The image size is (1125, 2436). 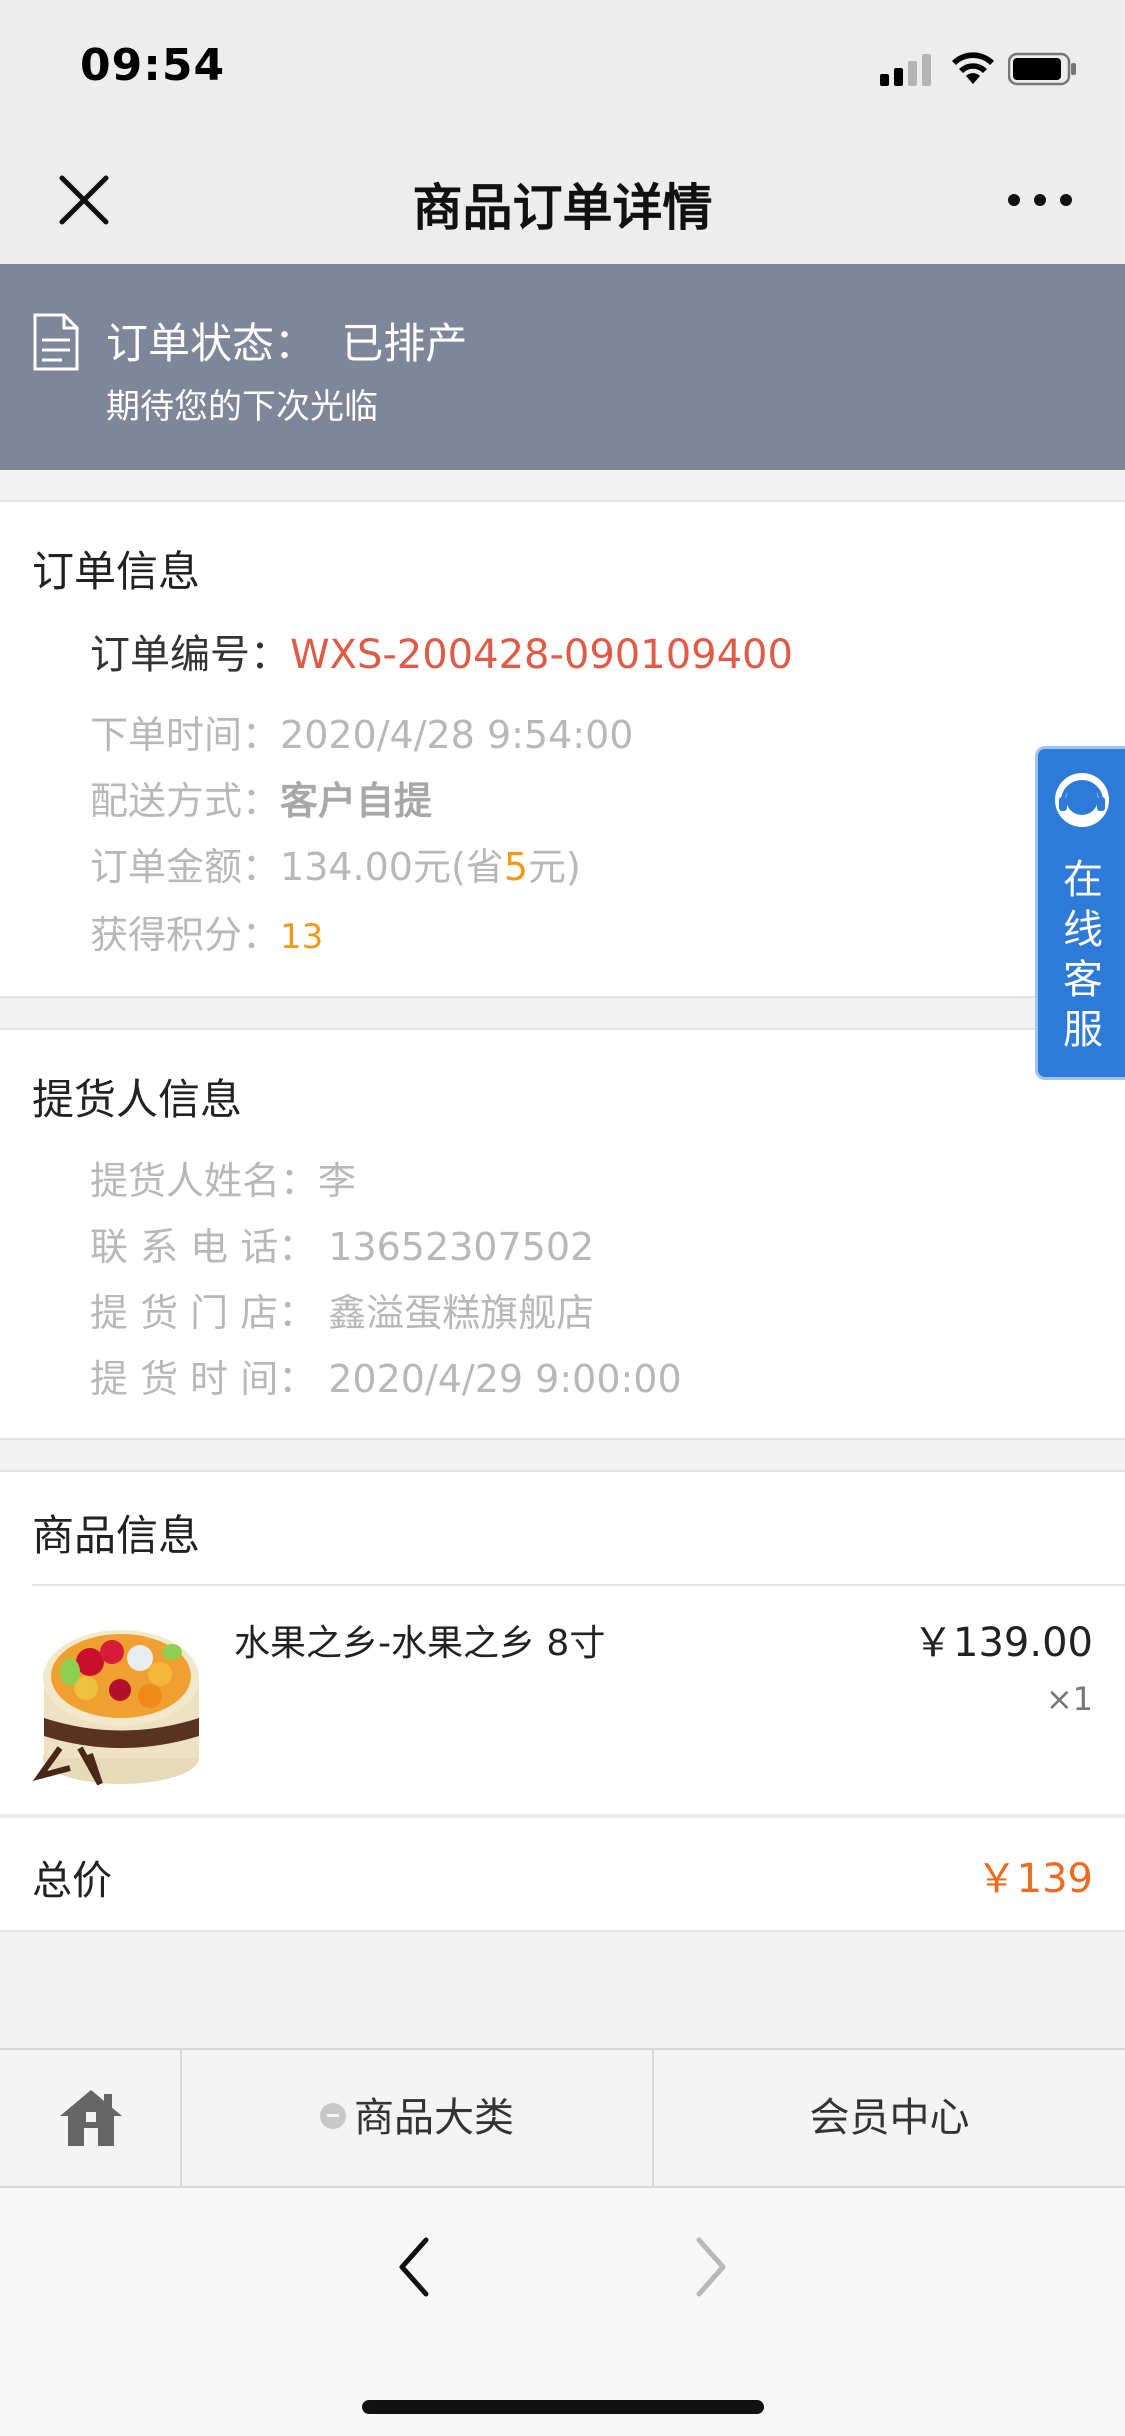 What do you see at coordinates (563, 2407) in the screenshot?
I see `home-indicator` at bounding box center [563, 2407].